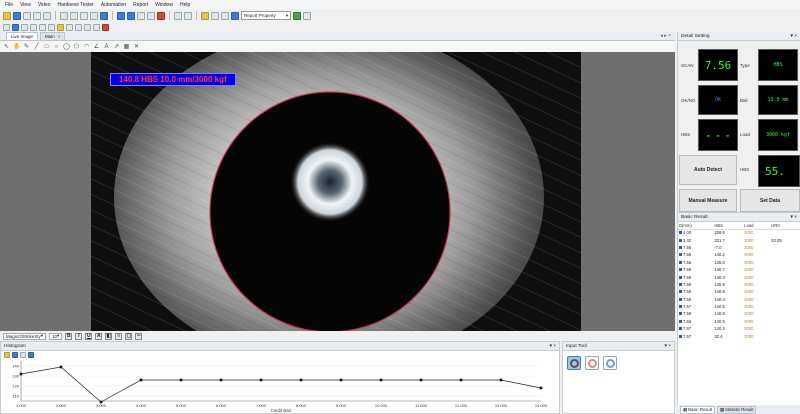 The image size is (800, 414). Describe the element at coordinates (36, 46) in the screenshot. I see `line-icon: ╱` at that location.